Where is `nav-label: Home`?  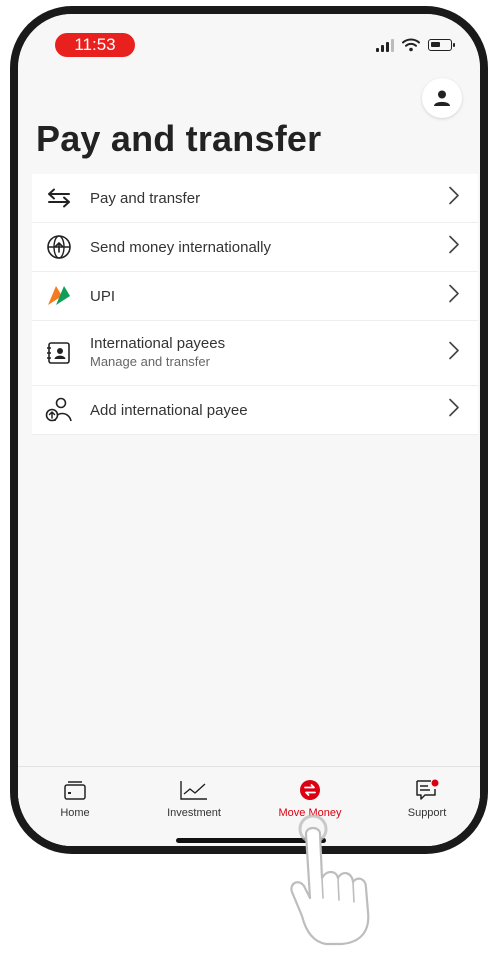
nav-label: Home is located at coordinates (75, 813).